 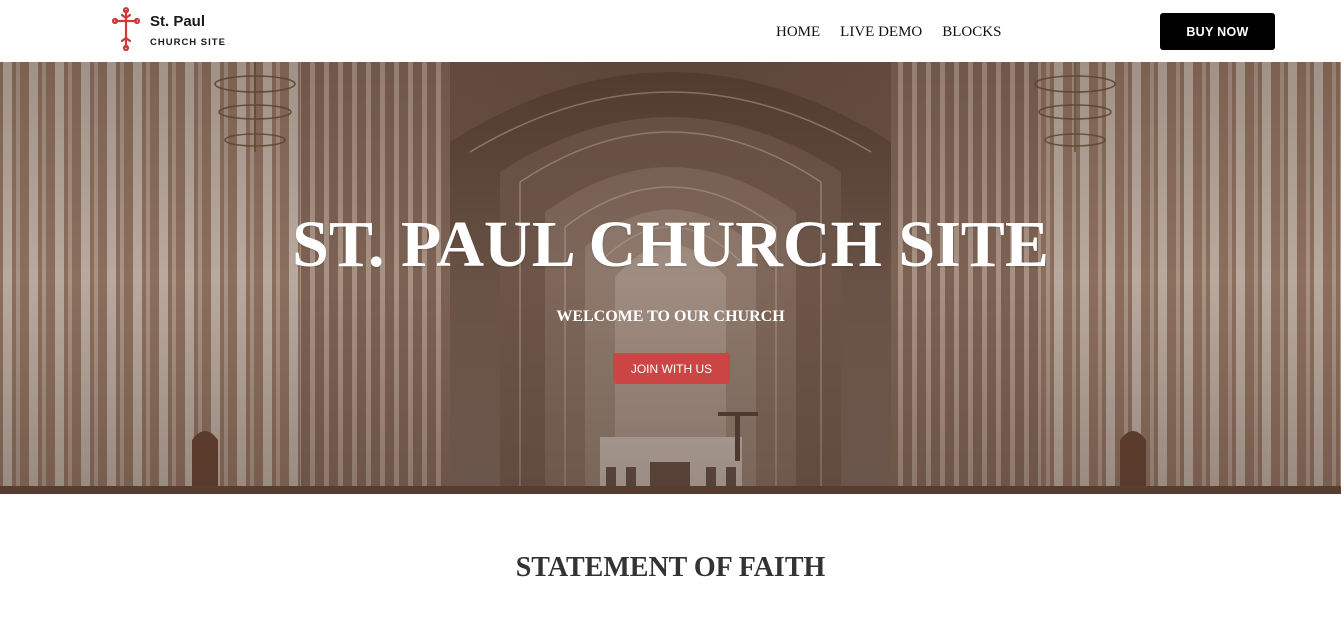 What do you see at coordinates (126, 29) in the screenshot?
I see `cross-icon` at bounding box center [126, 29].